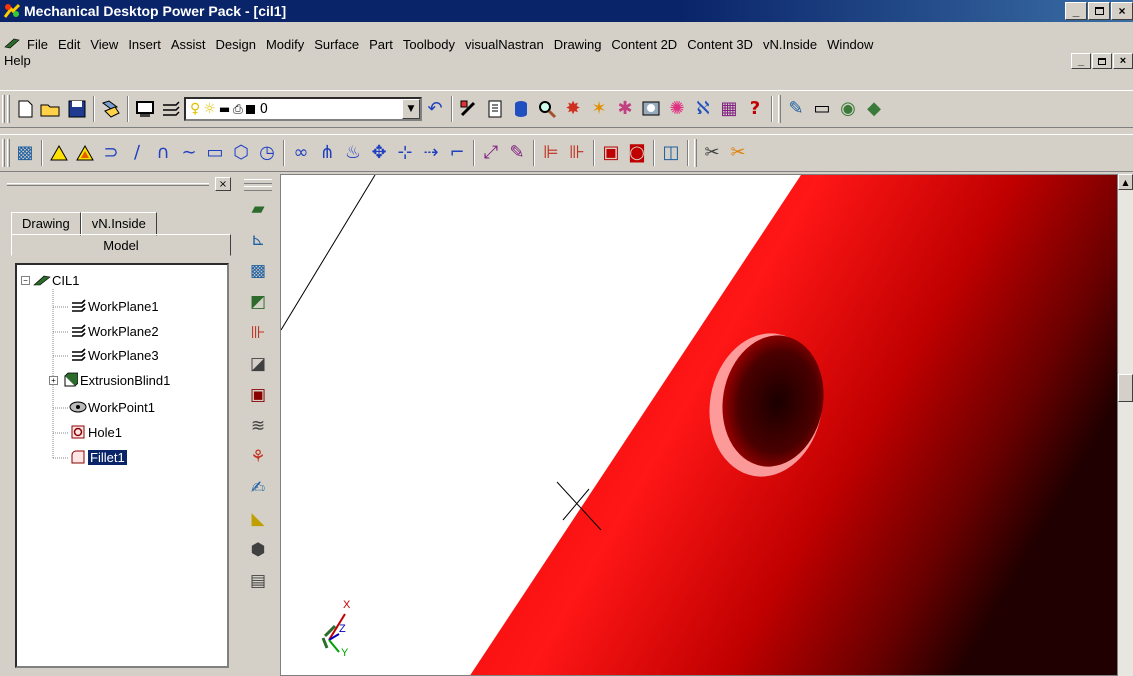 This screenshot has width=1133, height=676. Describe the element at coordinates (258, 240) in the screenshot. I see `extrude-icon: ⊾` at that location.